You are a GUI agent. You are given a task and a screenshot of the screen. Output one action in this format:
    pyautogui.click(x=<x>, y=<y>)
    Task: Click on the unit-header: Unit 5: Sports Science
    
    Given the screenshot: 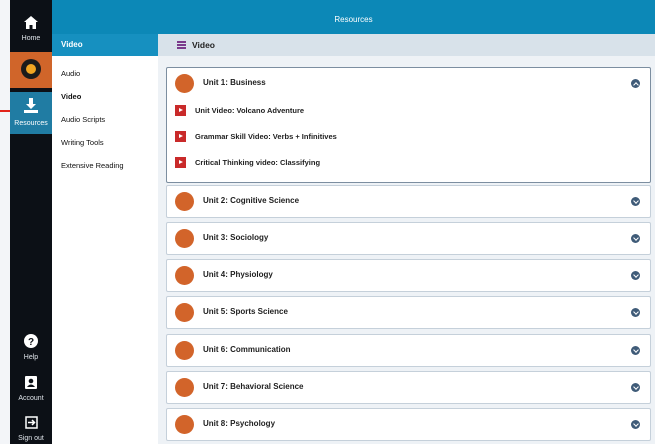 What is the action you would take?
    pyautogui.click(x=408, y=312)
    